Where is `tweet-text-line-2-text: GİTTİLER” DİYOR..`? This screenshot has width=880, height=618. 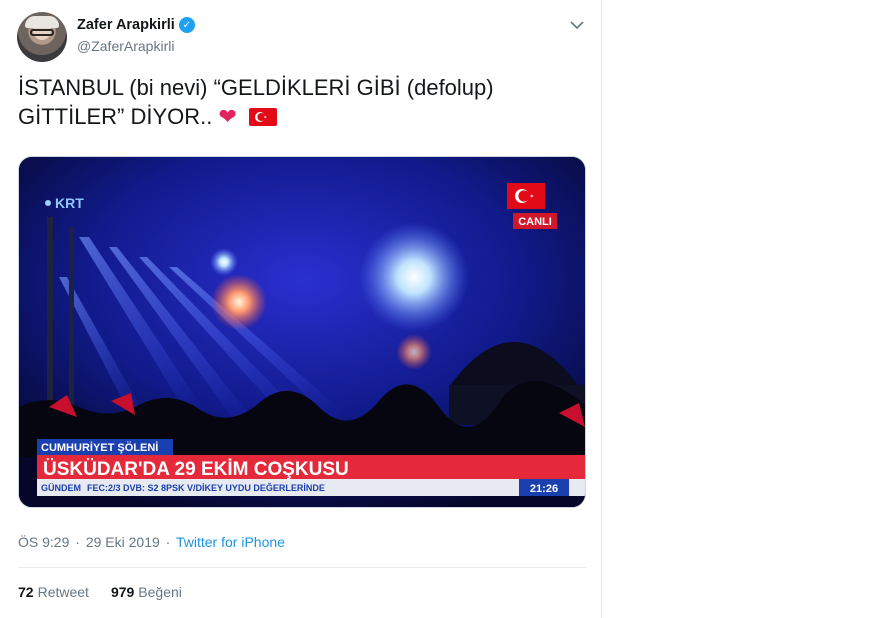
tweet-text-line-2-text: GİTTİLER” DİYOR.. is located at coordinates (115, 116).